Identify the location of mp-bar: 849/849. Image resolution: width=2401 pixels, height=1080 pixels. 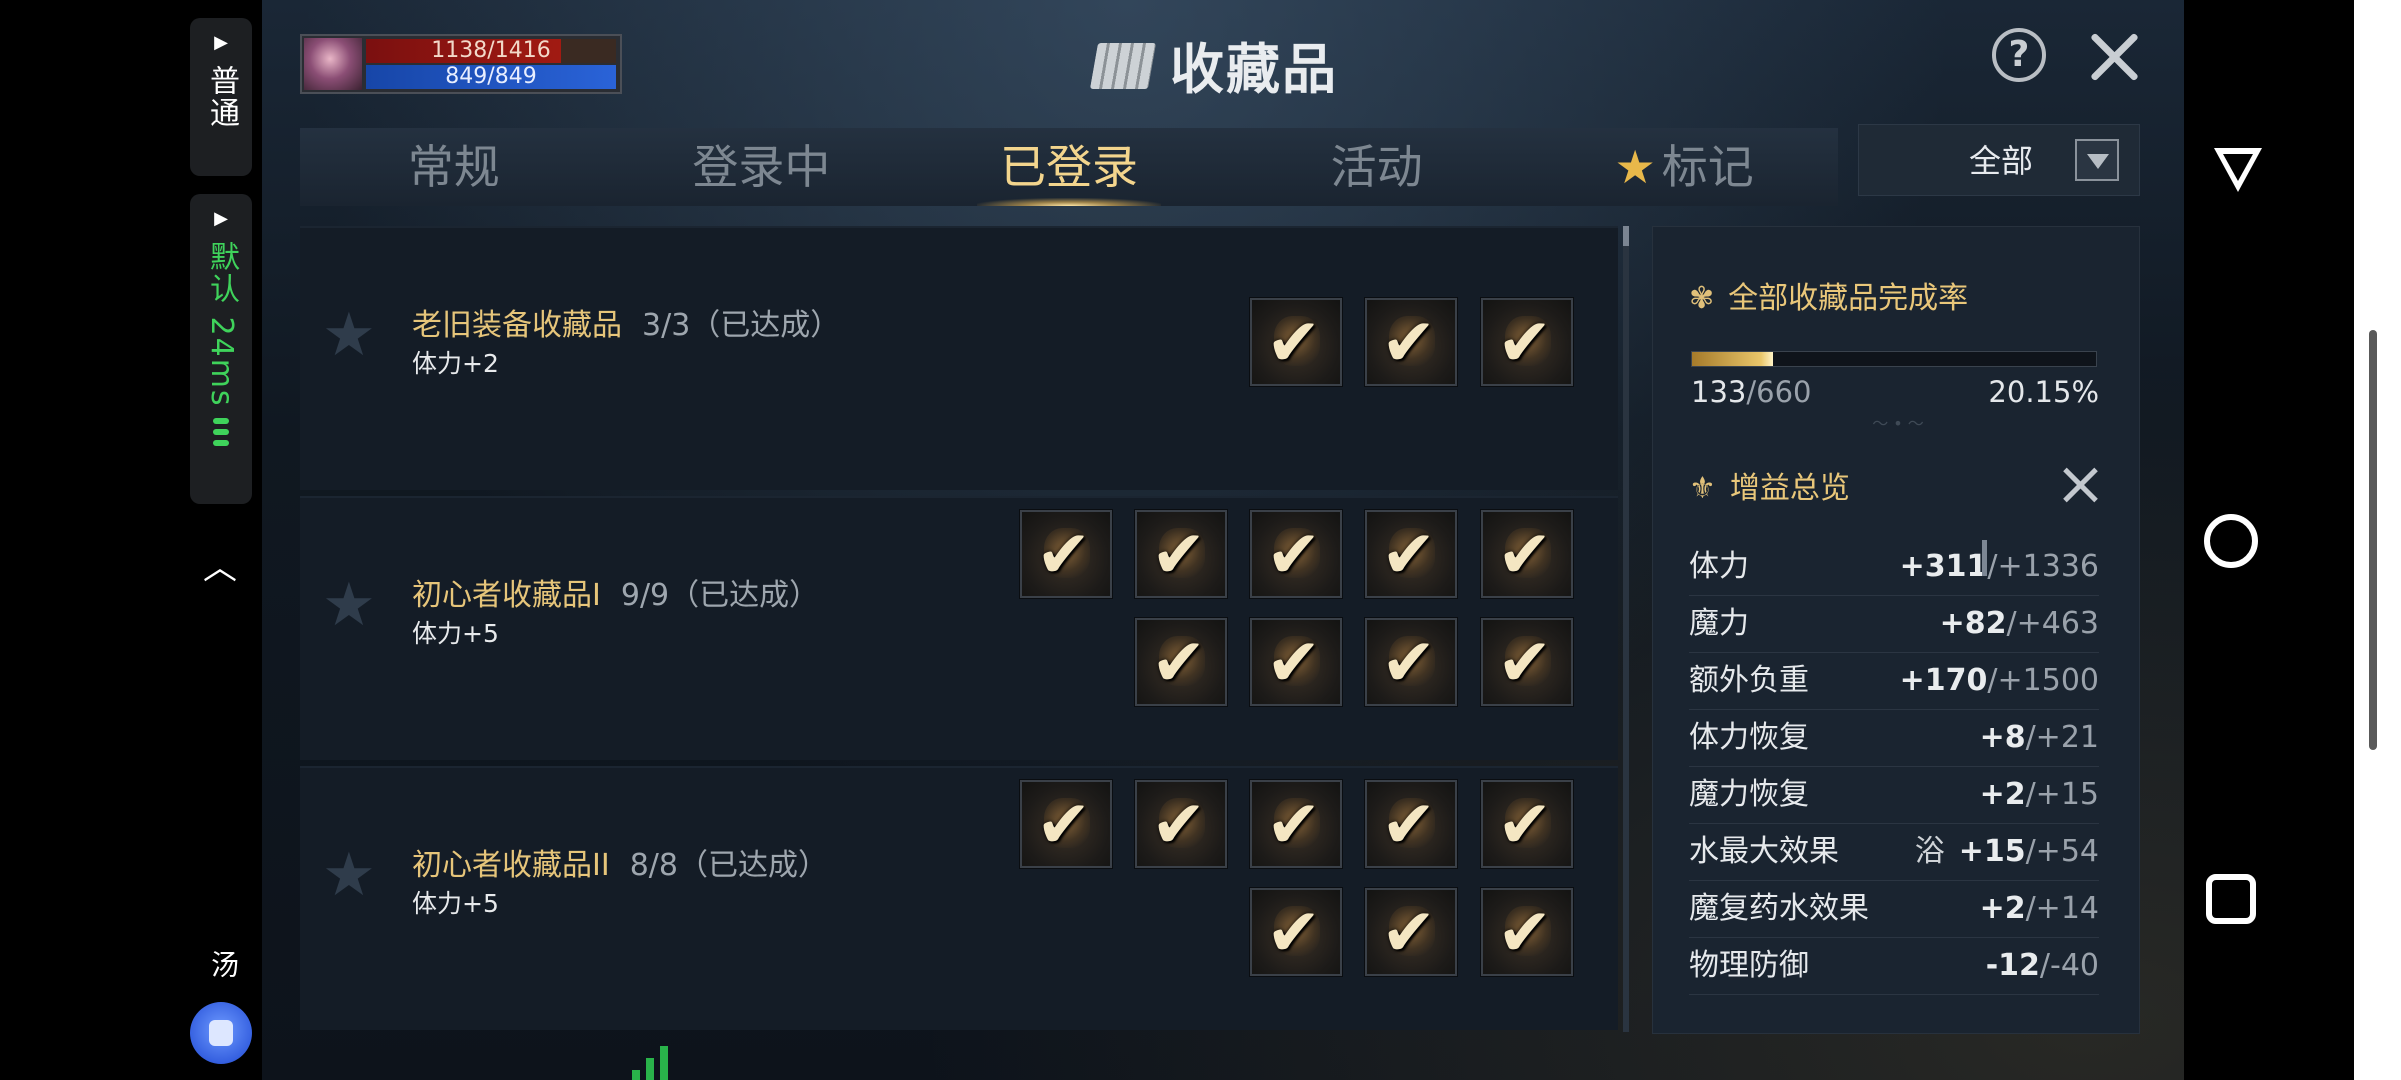
(491, 77).